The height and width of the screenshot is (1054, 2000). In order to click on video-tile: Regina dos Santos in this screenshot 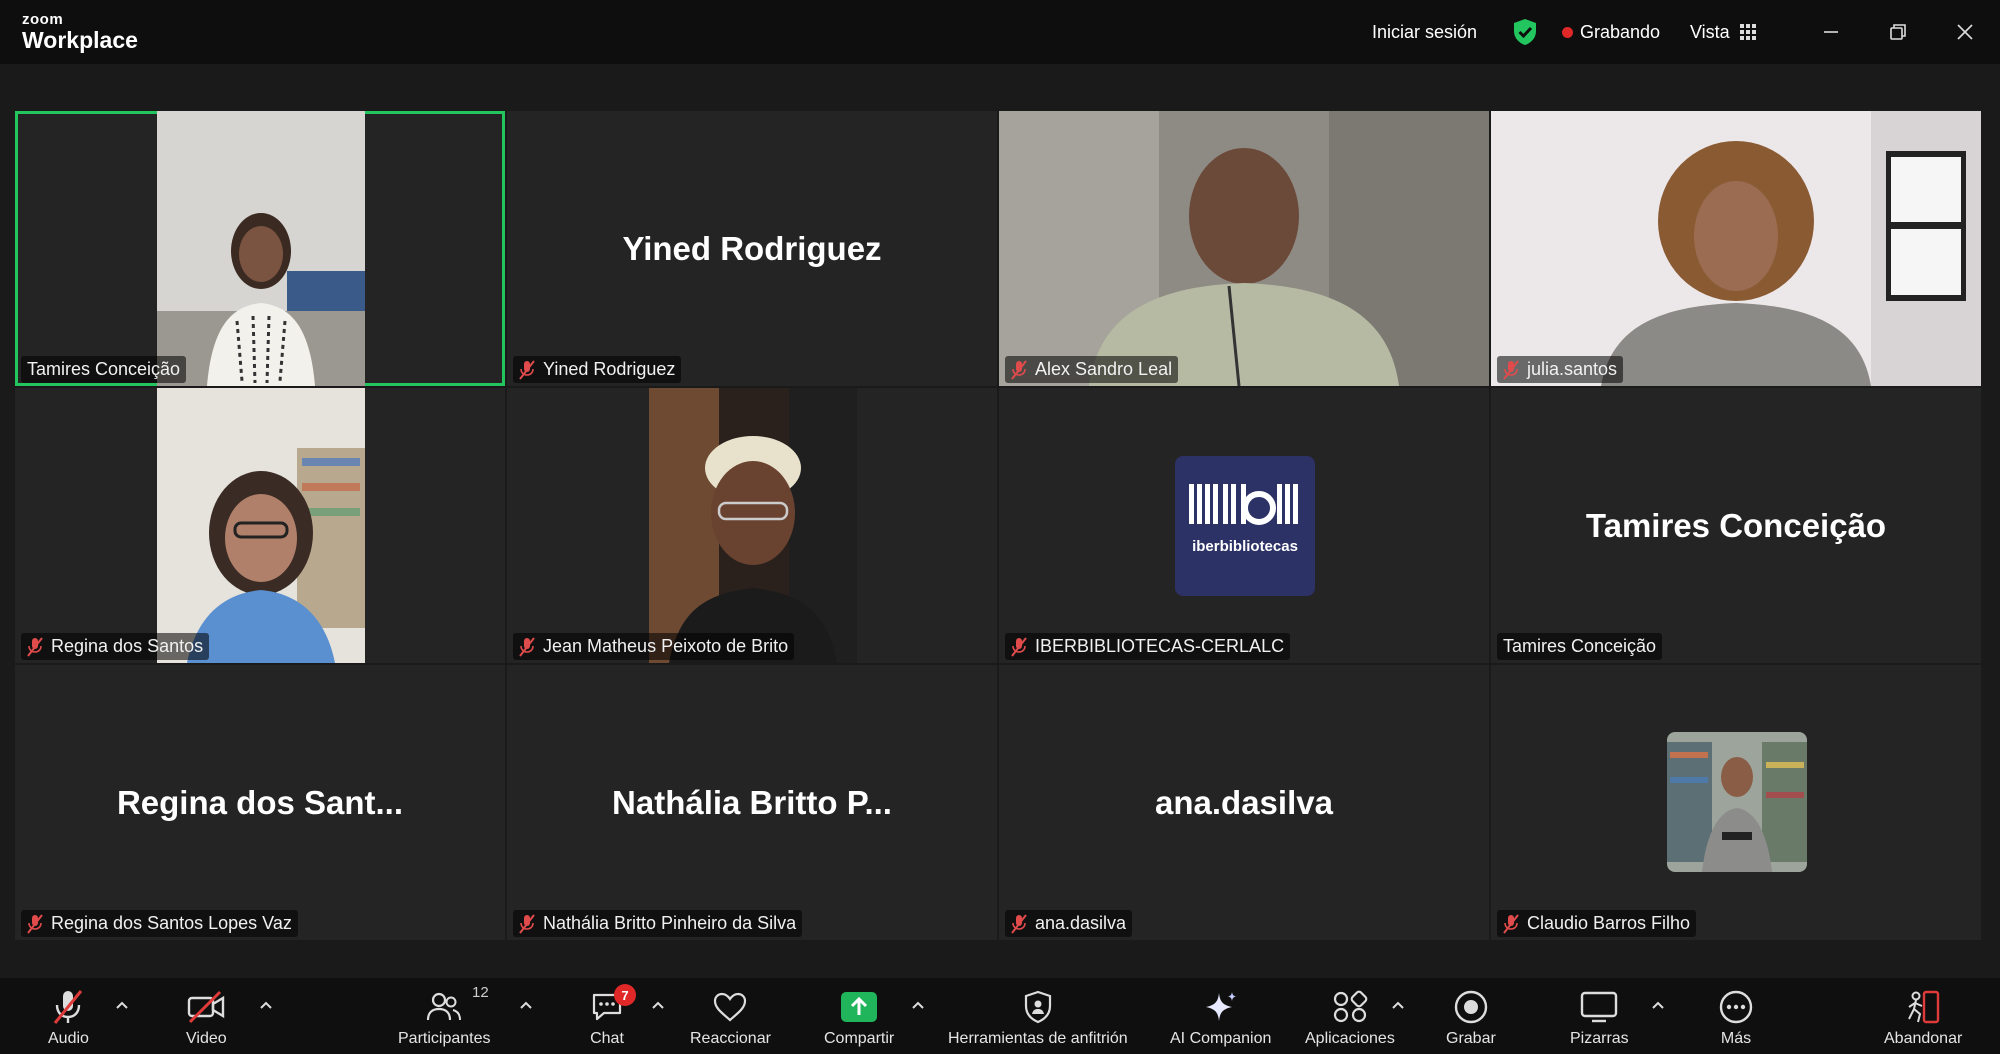, I will do `click(260, 525)`.